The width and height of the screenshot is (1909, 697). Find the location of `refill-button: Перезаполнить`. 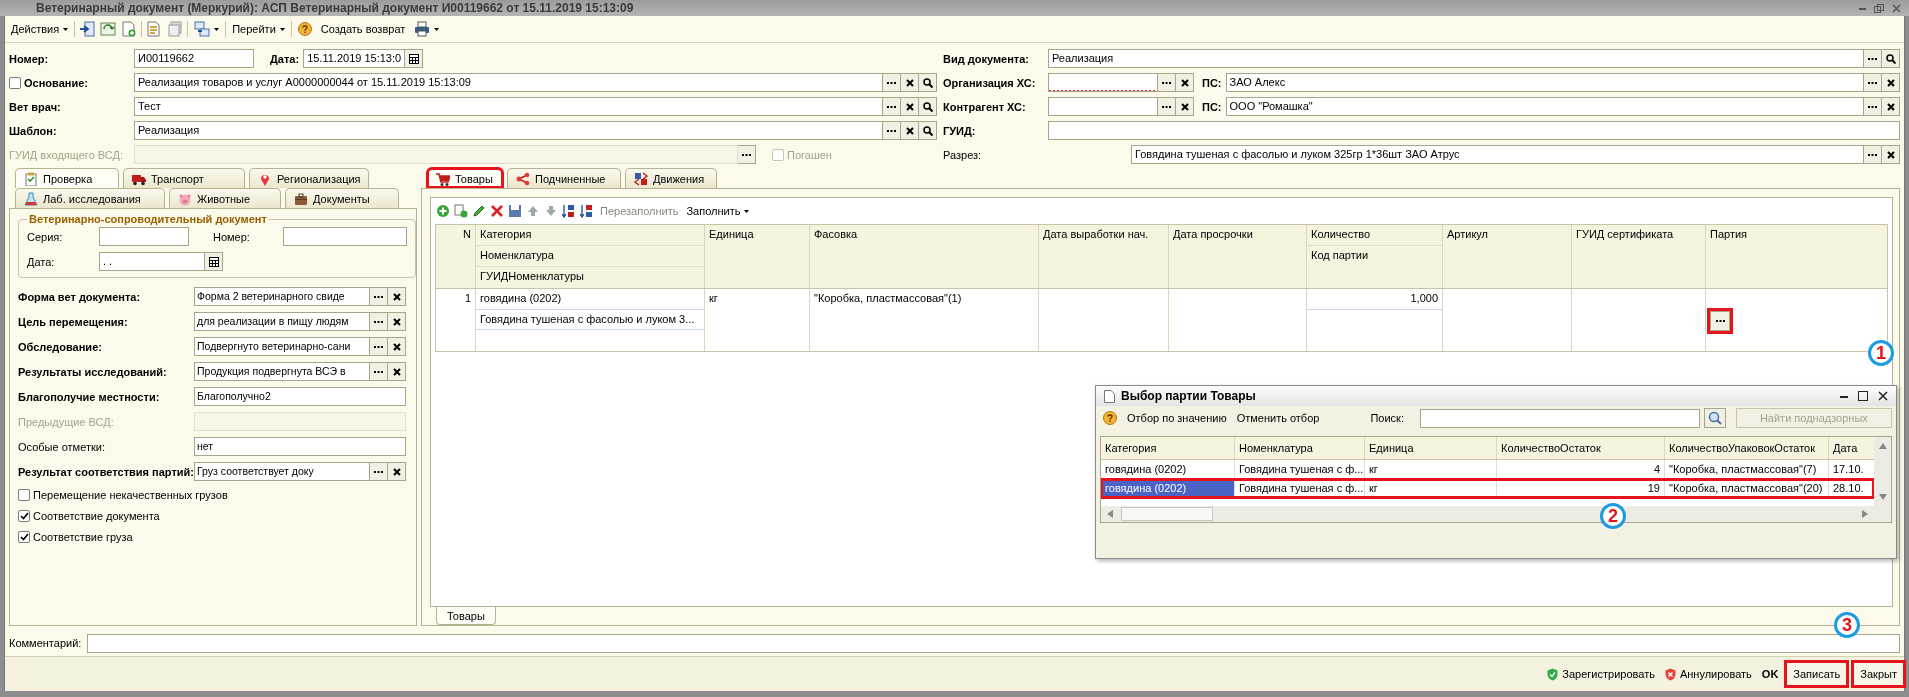

refill-button: Перезаполнить is located at coordinates (639, 211).